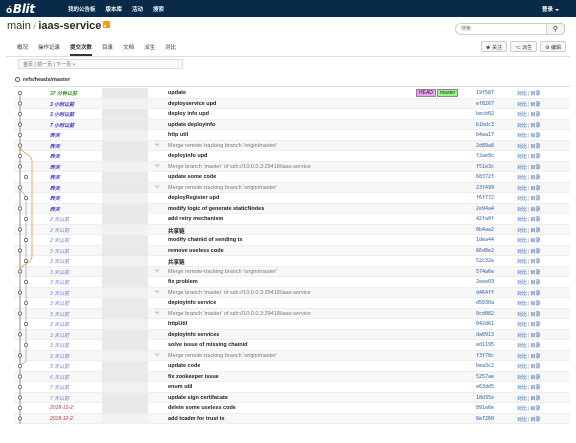 This screenshot has width=576, height=443. I want to click on rss-icon, so click(107, 24).